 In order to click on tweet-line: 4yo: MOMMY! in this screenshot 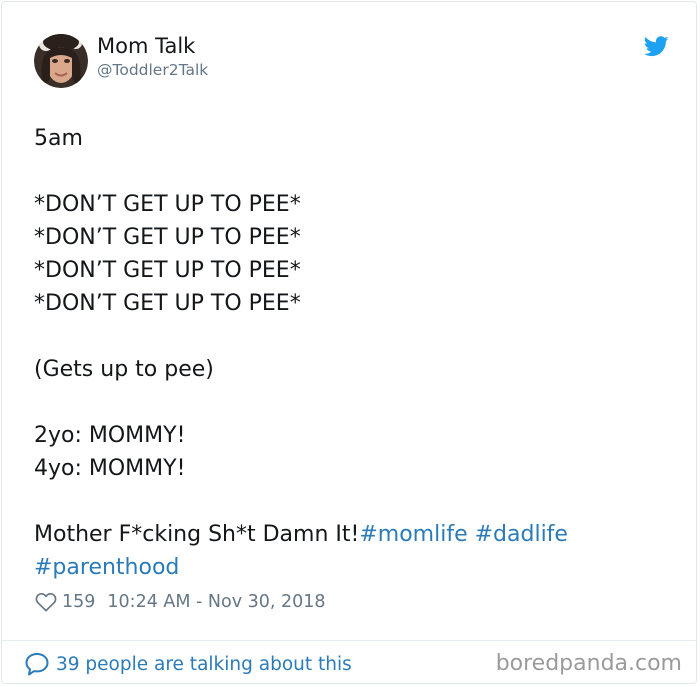, I will do `click(110, 468)`.